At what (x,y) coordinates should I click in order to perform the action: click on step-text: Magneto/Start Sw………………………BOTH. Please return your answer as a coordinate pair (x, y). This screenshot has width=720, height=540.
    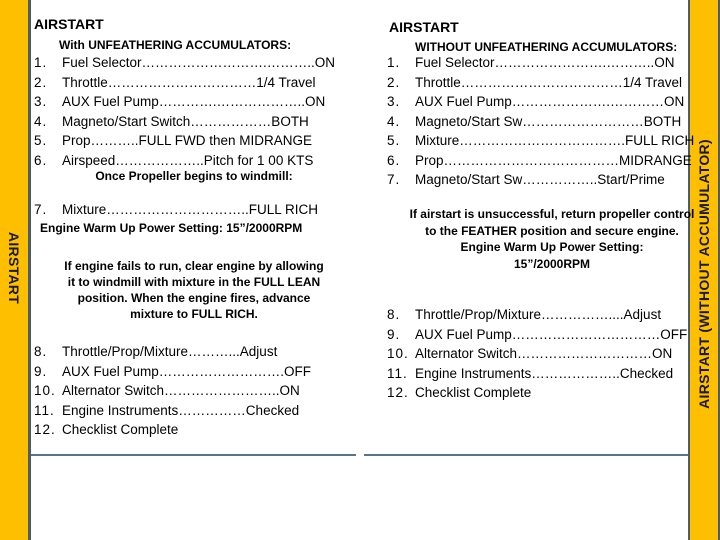
    Looking at the image, I should click on (548, 121).